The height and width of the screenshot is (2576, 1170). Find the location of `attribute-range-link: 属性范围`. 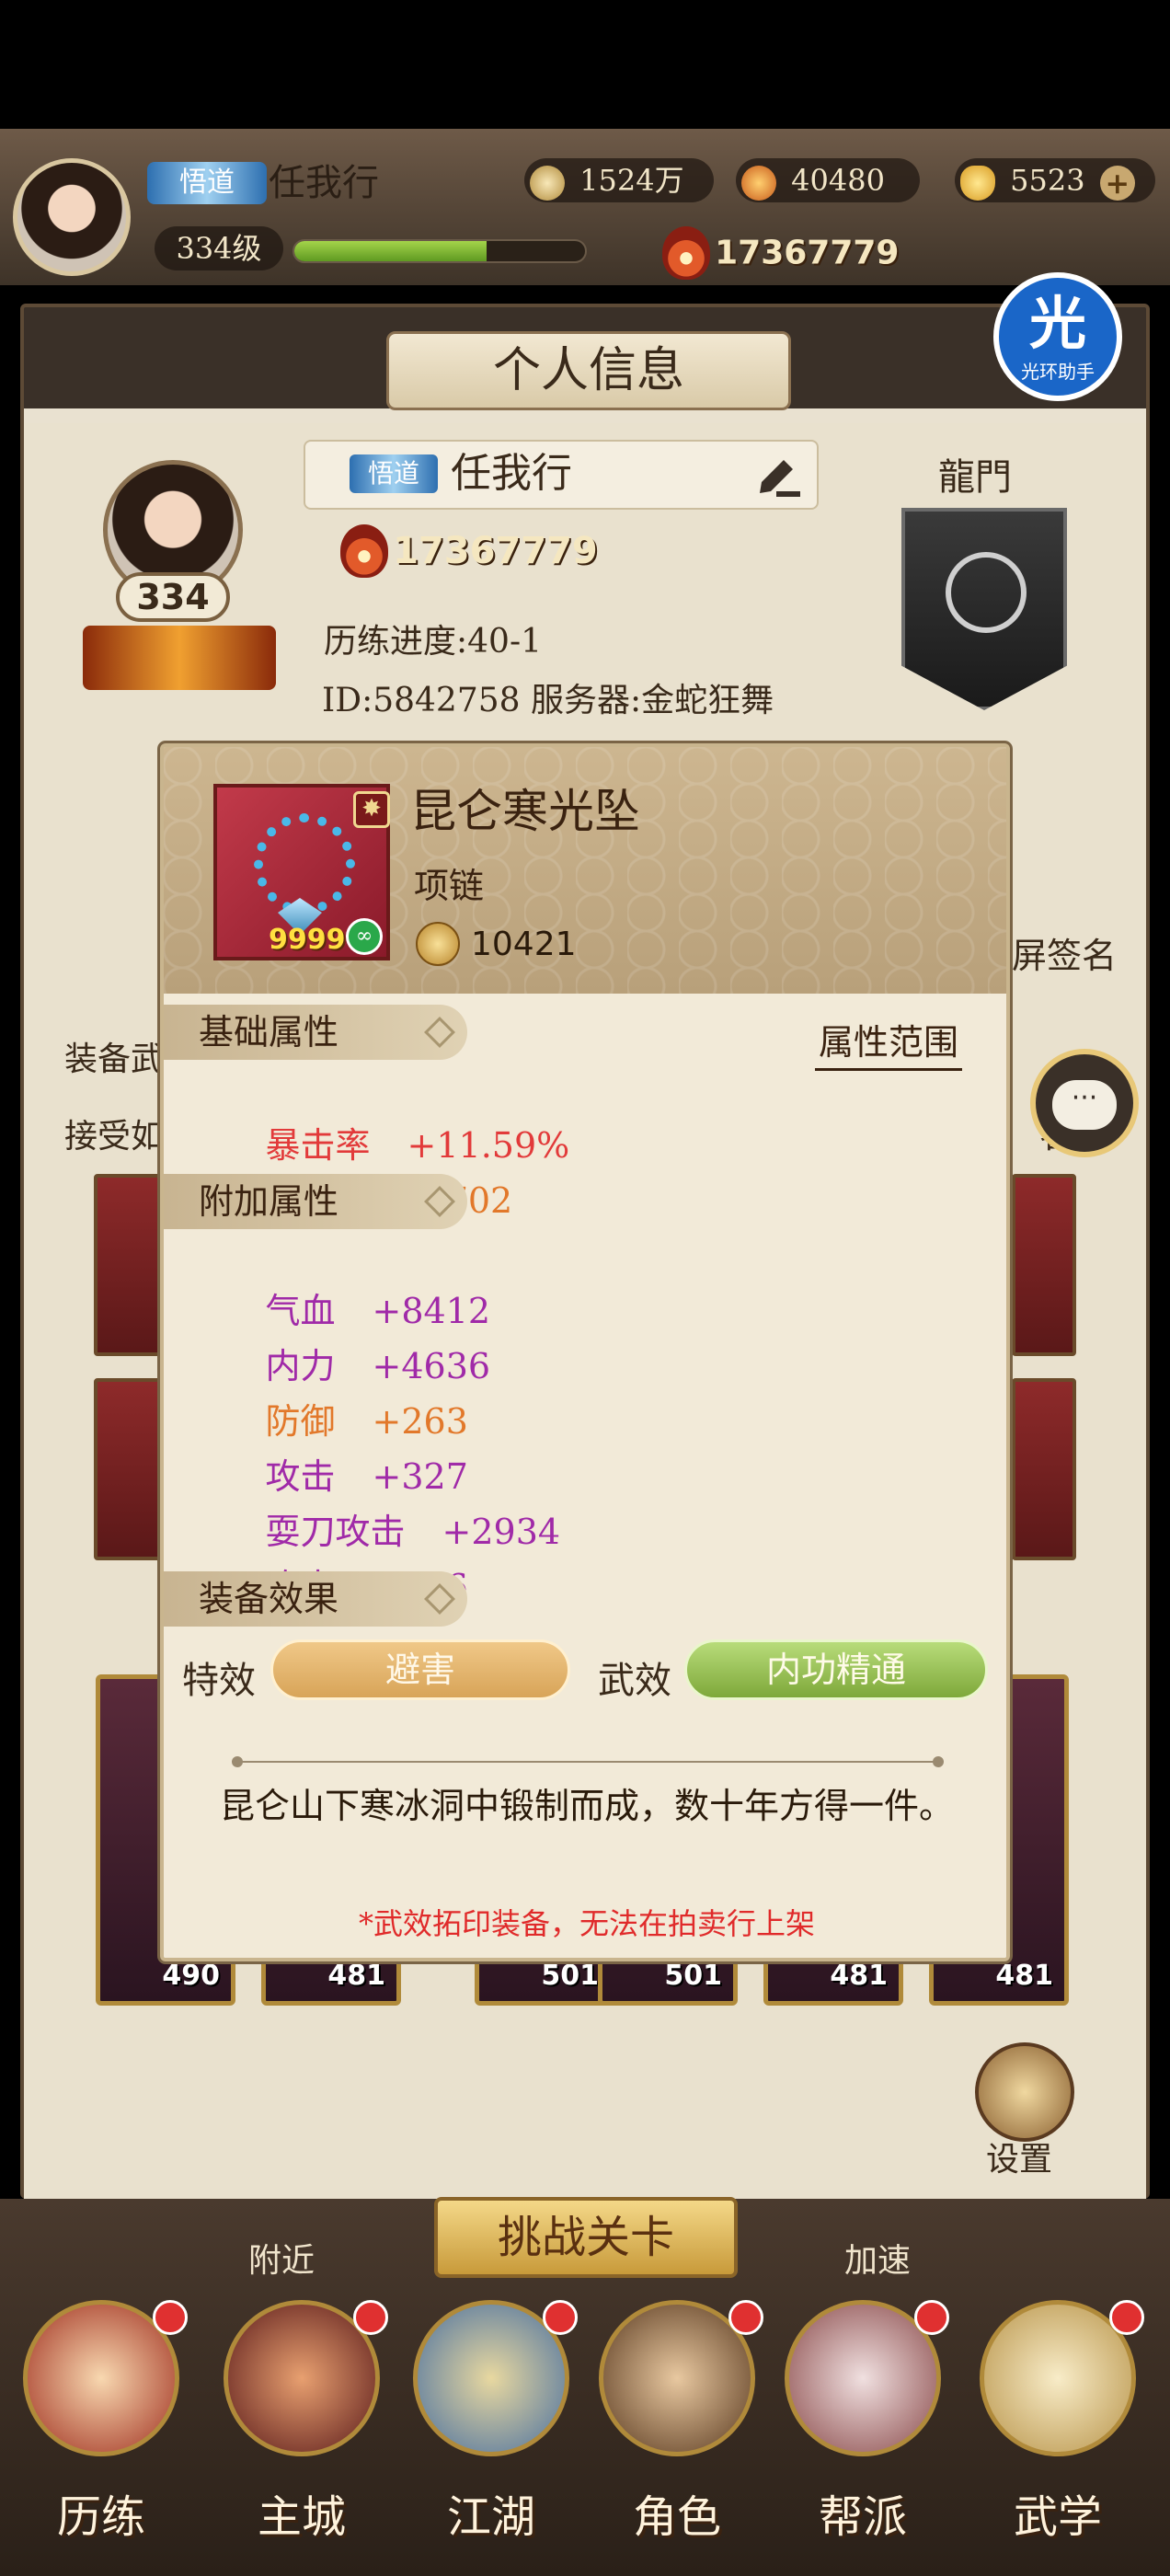

attribute-range-link: 属性范围 is located at coordinates (889, 1042).